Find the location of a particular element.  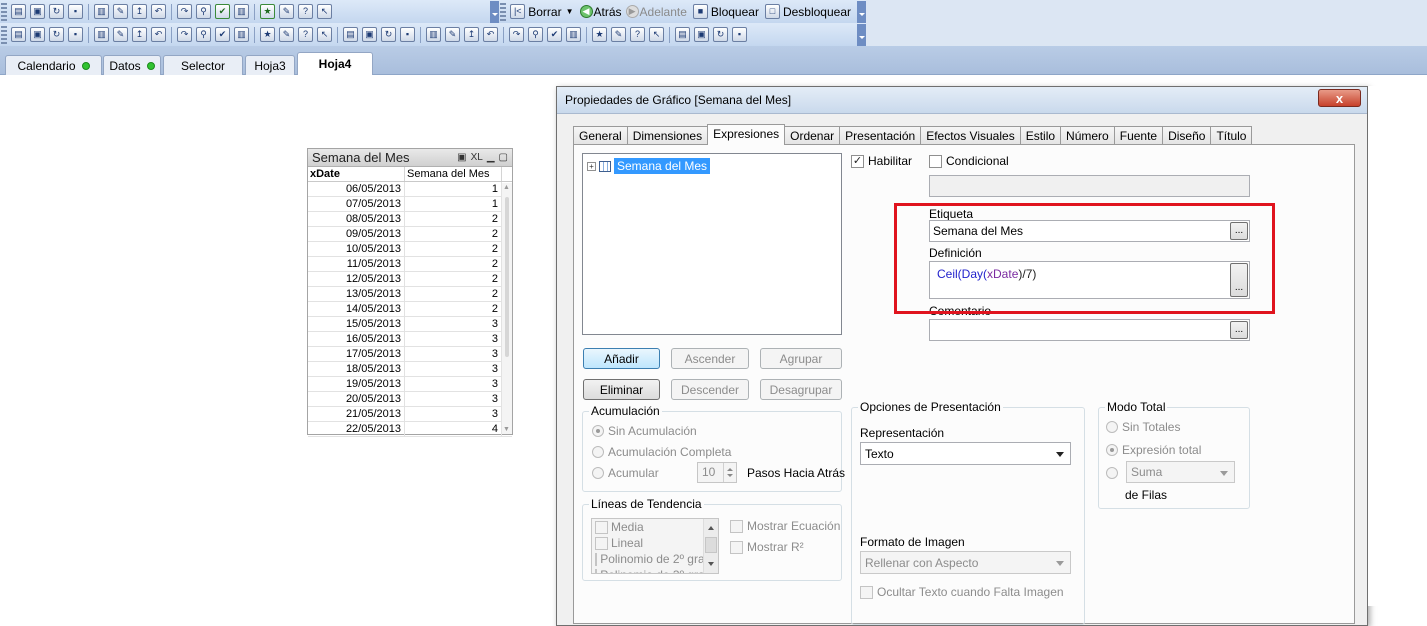

new-icon: ▤ is located at coordinates (18, 11).